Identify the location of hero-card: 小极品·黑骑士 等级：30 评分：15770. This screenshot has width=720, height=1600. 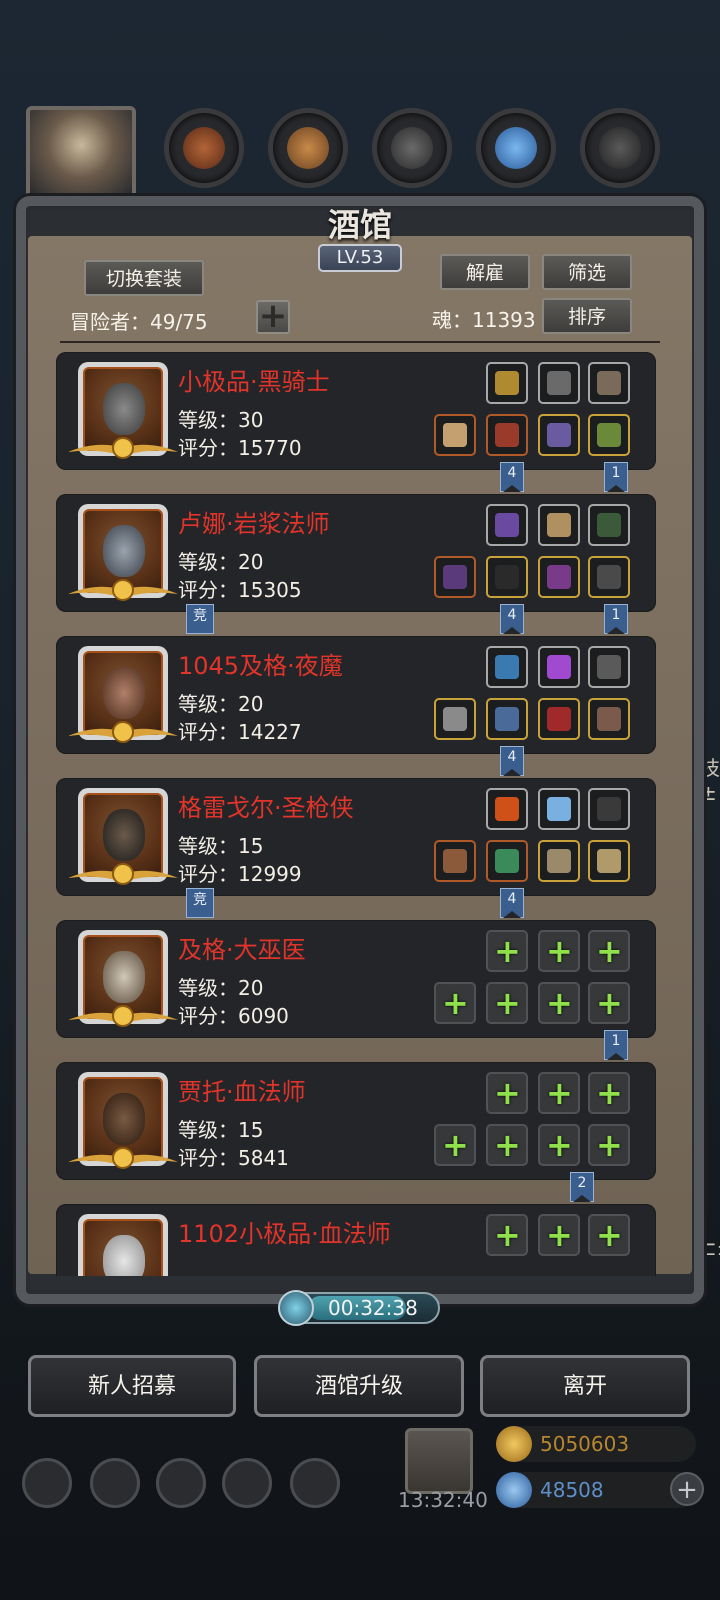
(356, 411).